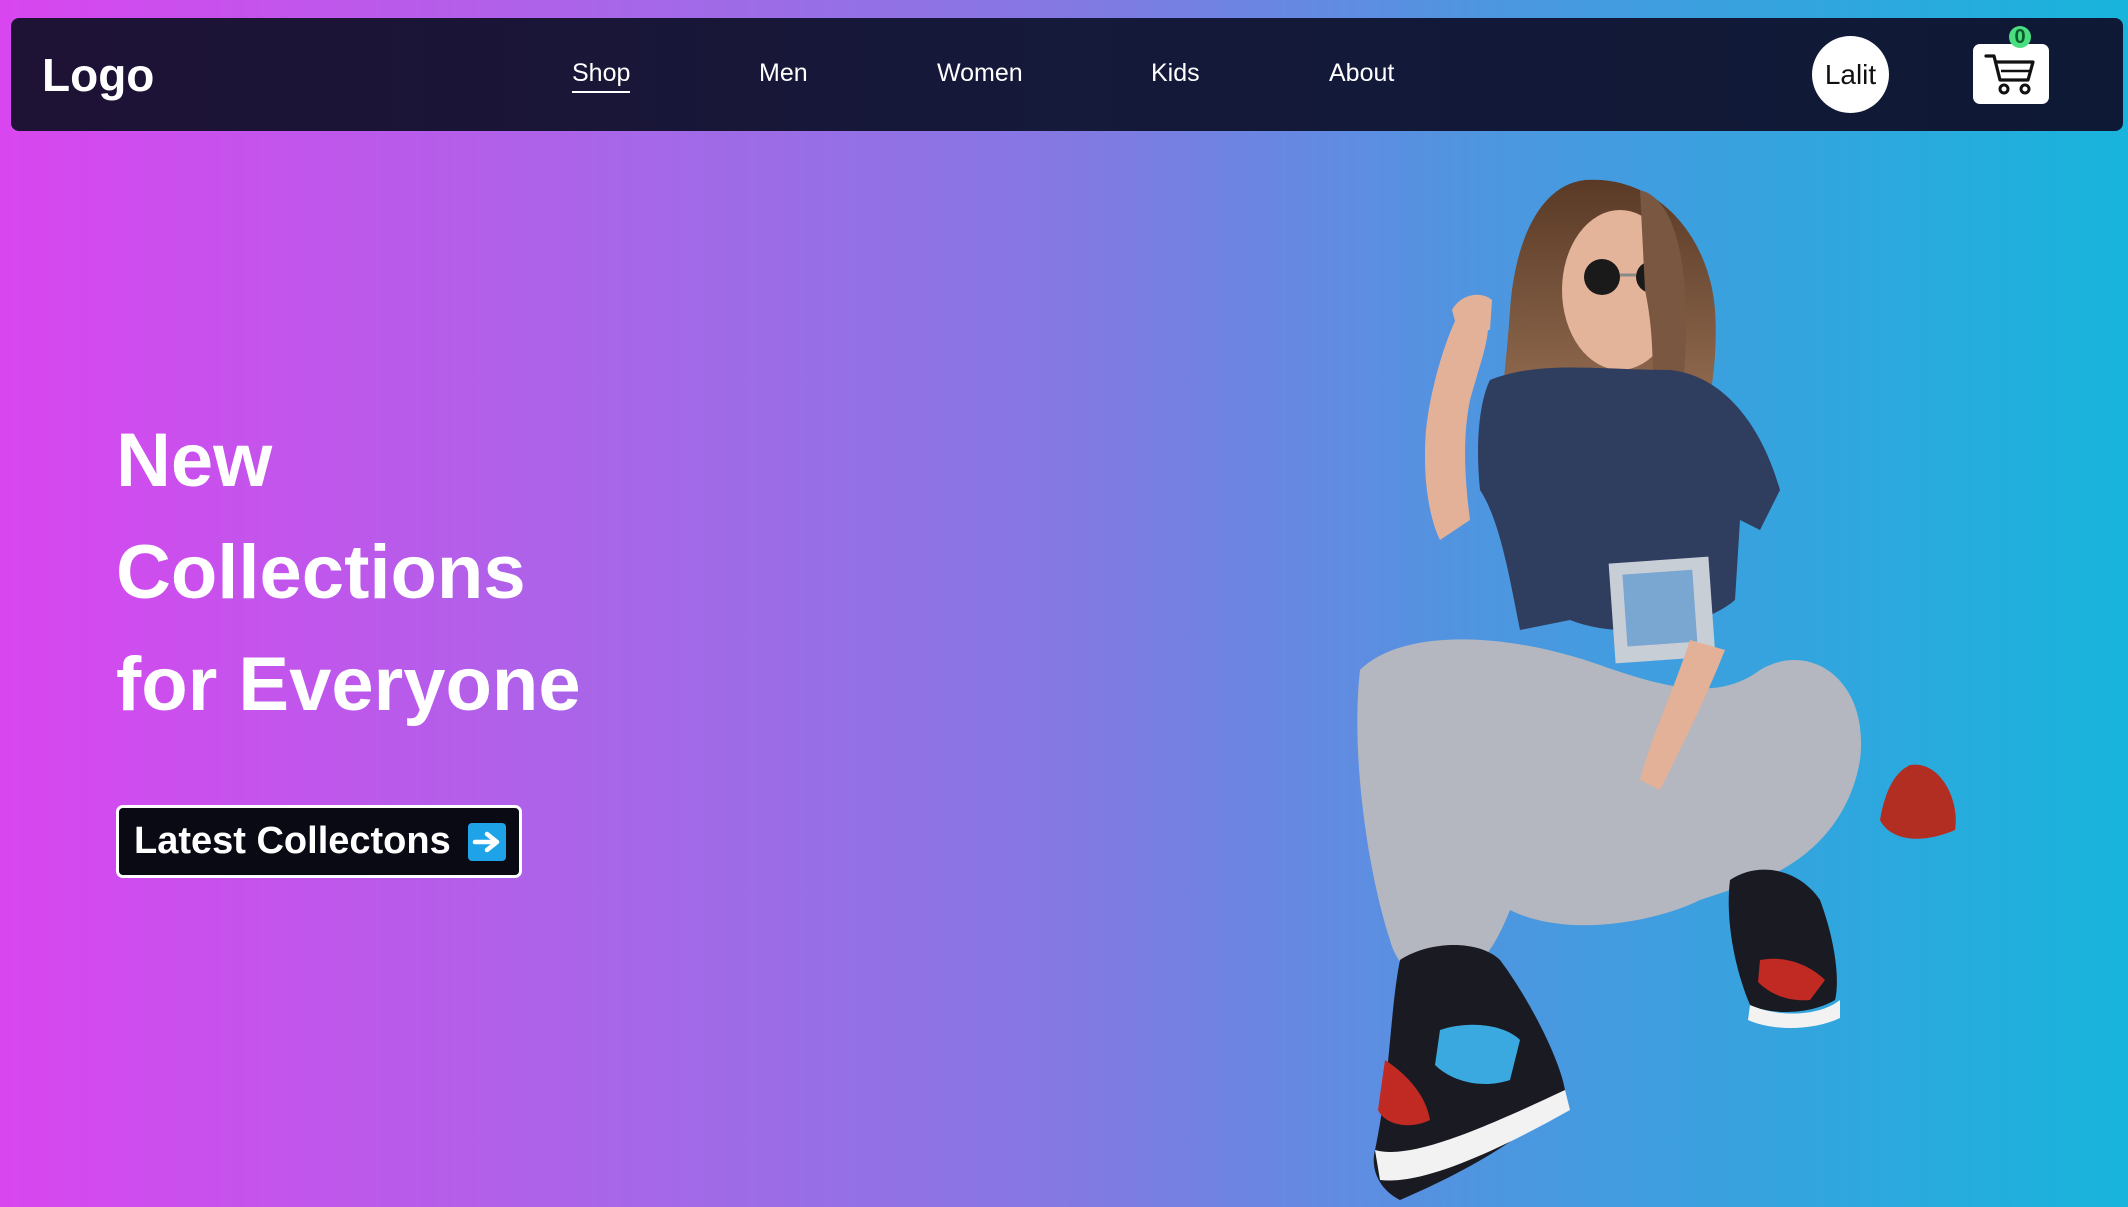 Image resolution: width=2128 pixels, height=1207 pixels. I want to click on cart-count-badge: 0, so click(2020, 37).